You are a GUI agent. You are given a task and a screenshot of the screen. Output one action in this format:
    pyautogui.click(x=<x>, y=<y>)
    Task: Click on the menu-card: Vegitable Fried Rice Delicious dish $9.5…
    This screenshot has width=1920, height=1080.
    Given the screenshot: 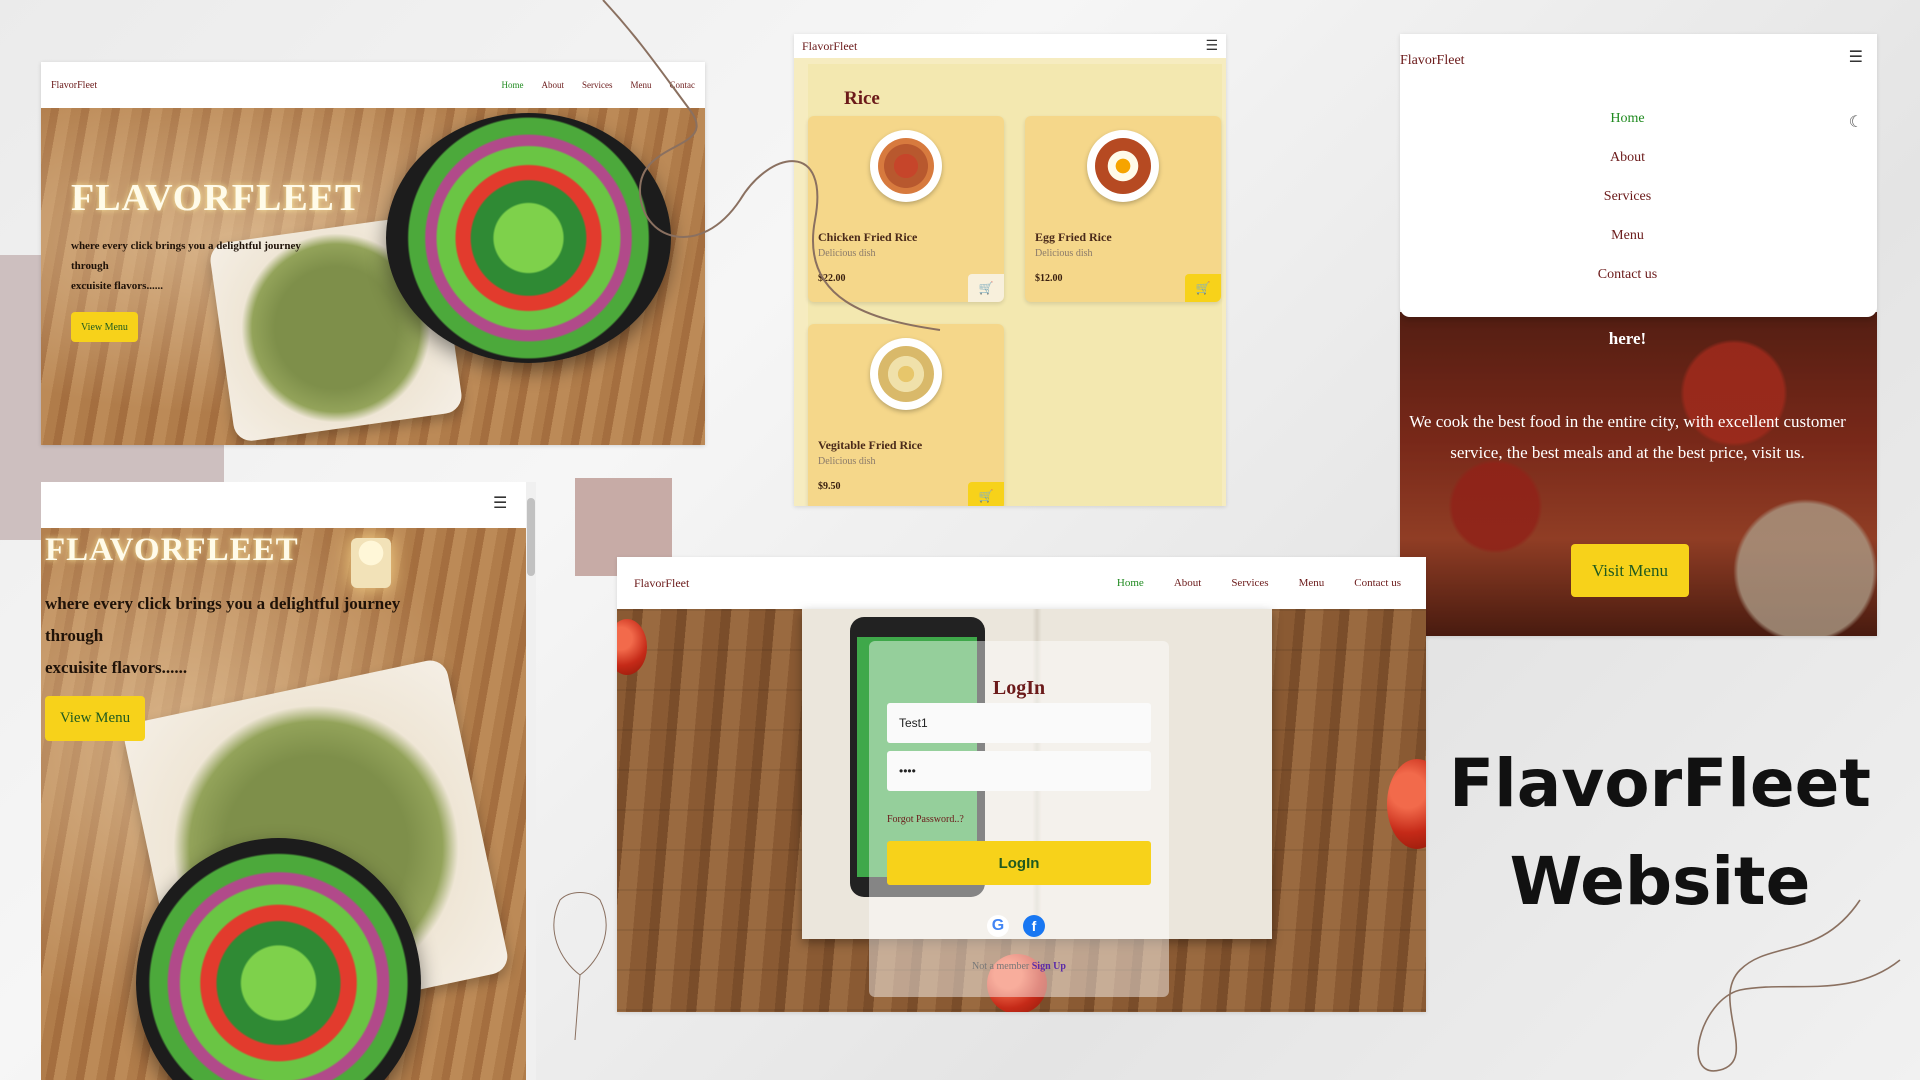 What is the action you would take?
    pyautogui.click(x=906, y=415)
    